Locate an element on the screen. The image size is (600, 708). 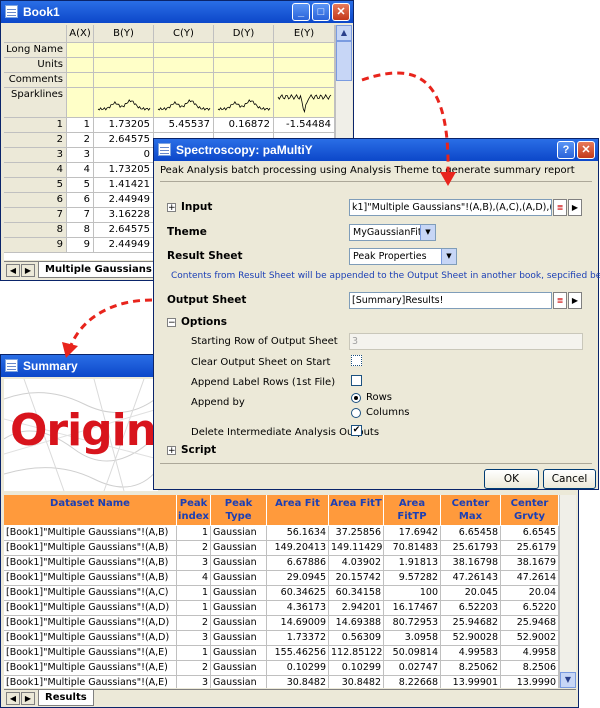
arrowhead-input is located at coordinates (448, 179).